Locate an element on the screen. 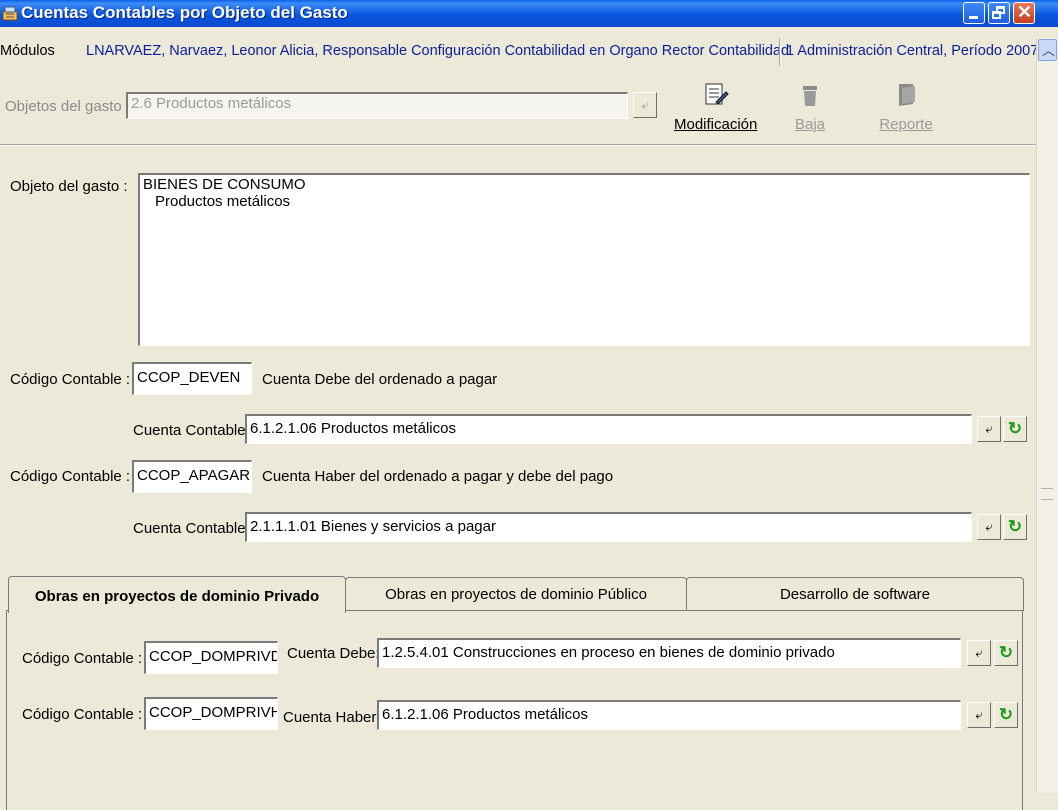  codigo-contable-2-label: Código Contable : is located at coordinates (70, 476).